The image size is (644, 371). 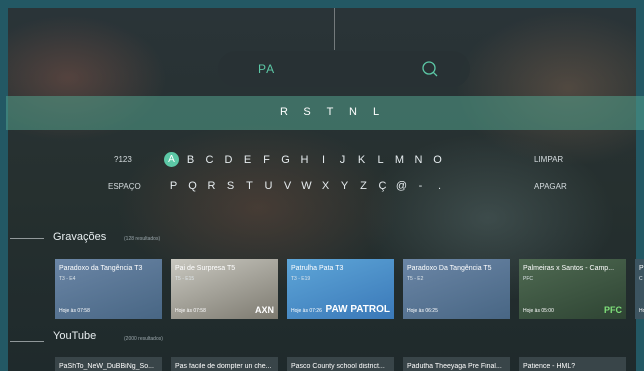 I want to click on suggestion-letters: R S T N L, so click(x=330, y=112).